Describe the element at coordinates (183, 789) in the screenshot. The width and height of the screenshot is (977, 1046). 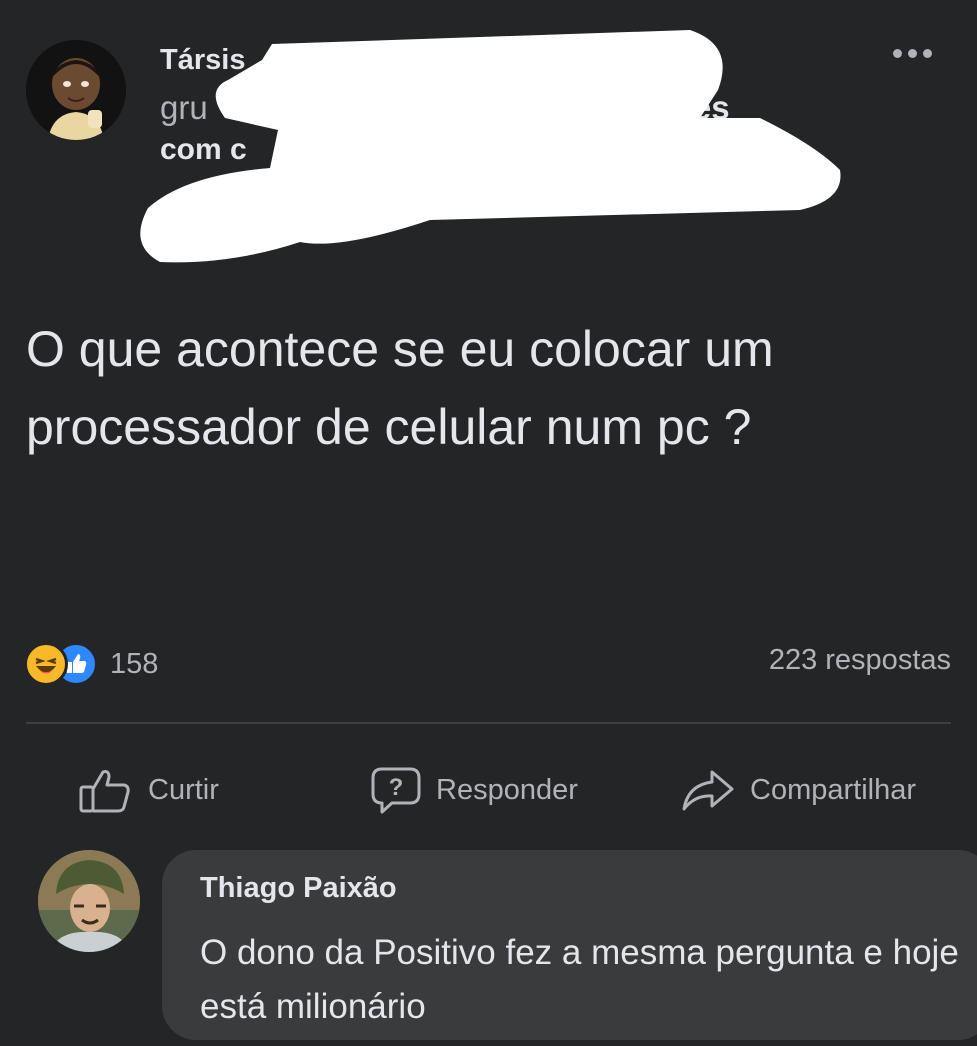
I see `like-label: Curtir` at that location.